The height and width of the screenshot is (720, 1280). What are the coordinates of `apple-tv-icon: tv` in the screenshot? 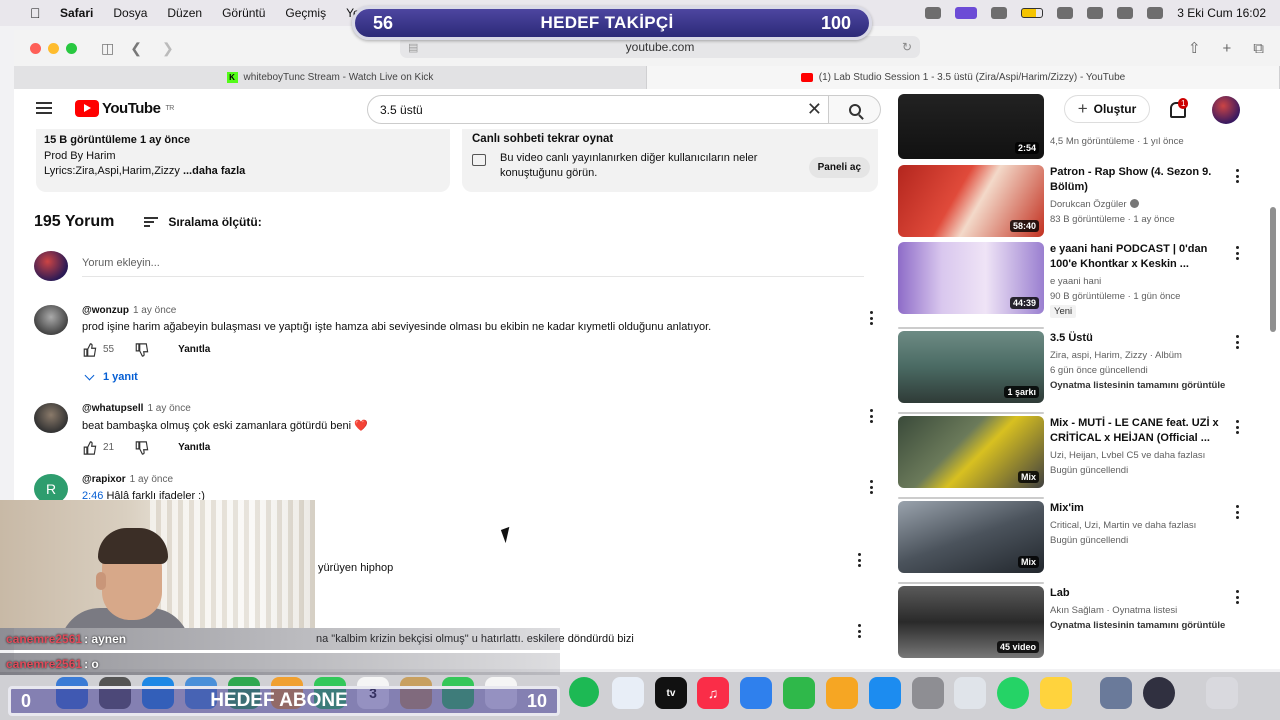 It's located at (671, 693).